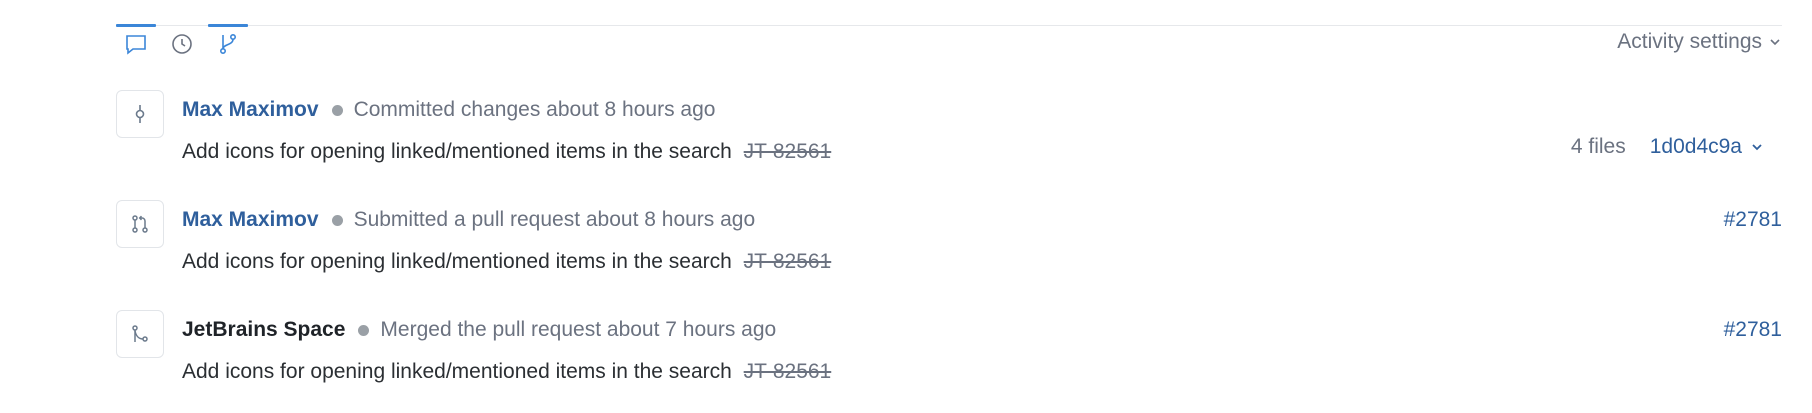 This screenshot has height=413, width=1812. Describe the element at coordinates (263, 330) in the screenshot. I see `author-link: JetBrains Space` at that location.